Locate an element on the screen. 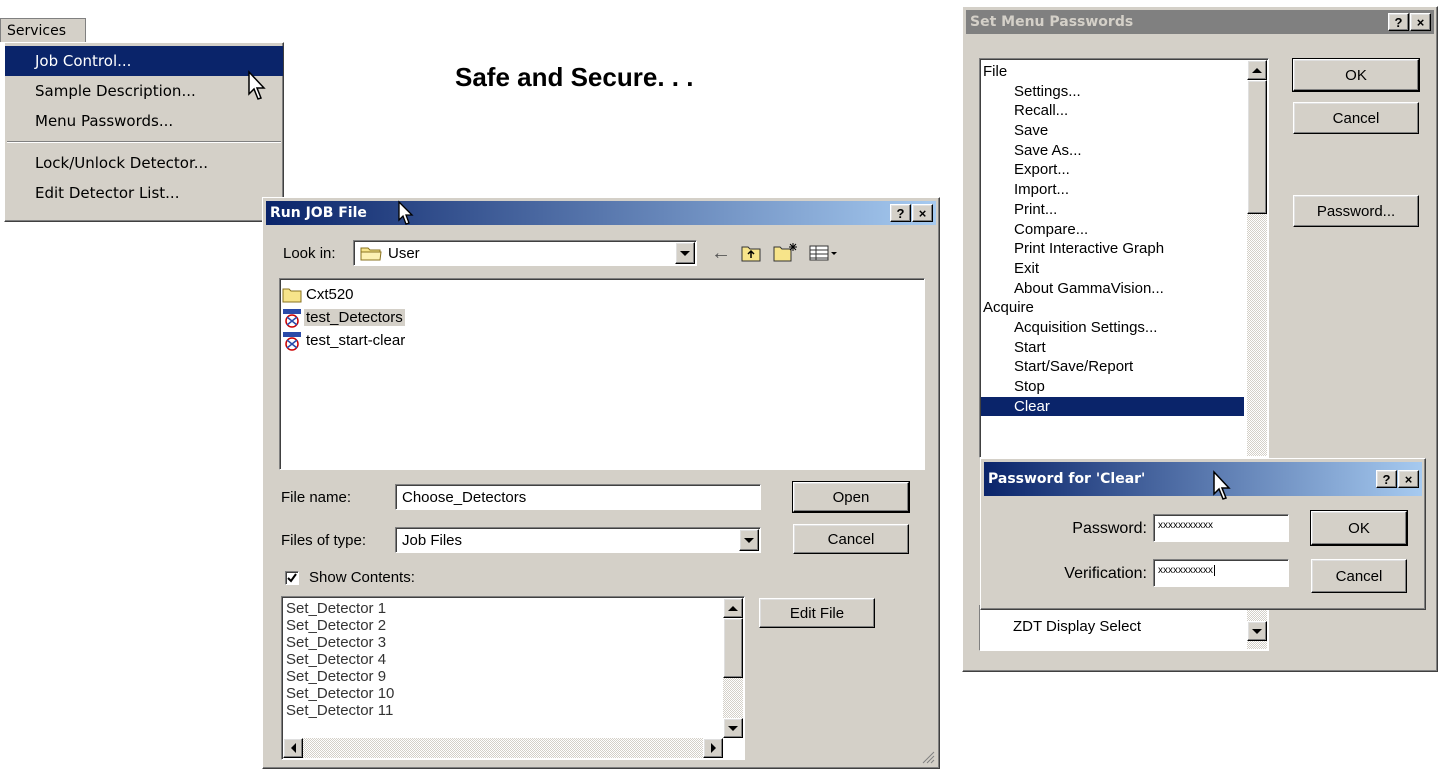 This screenshot has width=1440, height=769. password-input: xxxxxxxxxxx is located at coordinates (1221, 528).